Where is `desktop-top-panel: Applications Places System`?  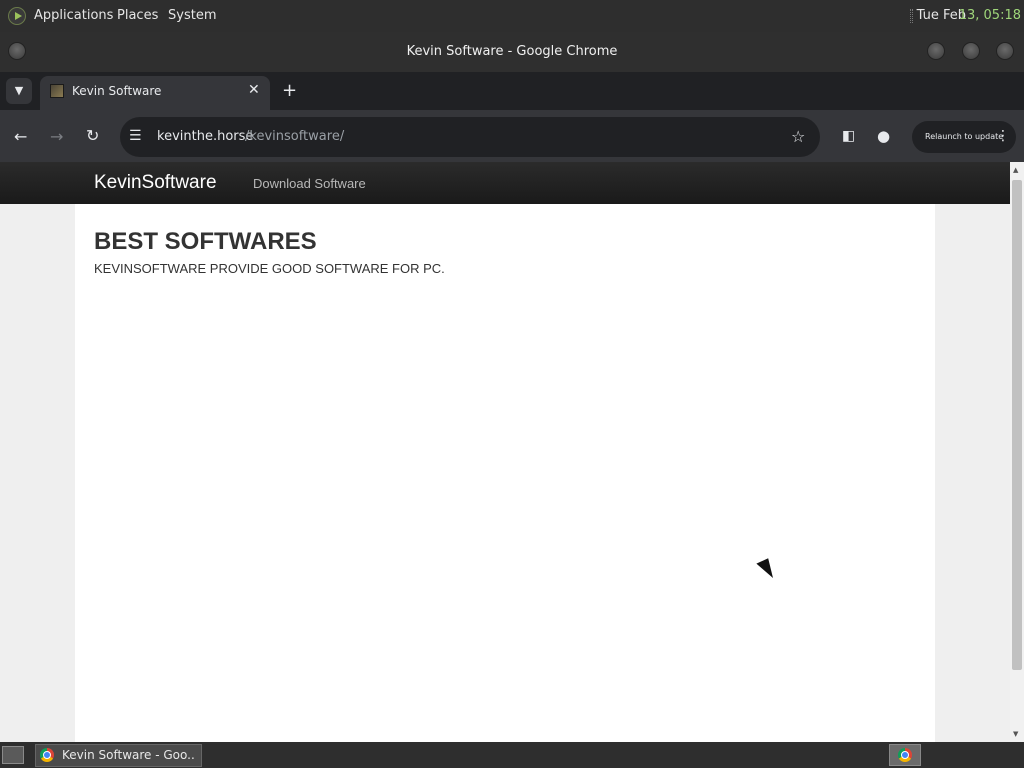
desktop-top-panel: Applications Places System is located at coordinates (512, 16).